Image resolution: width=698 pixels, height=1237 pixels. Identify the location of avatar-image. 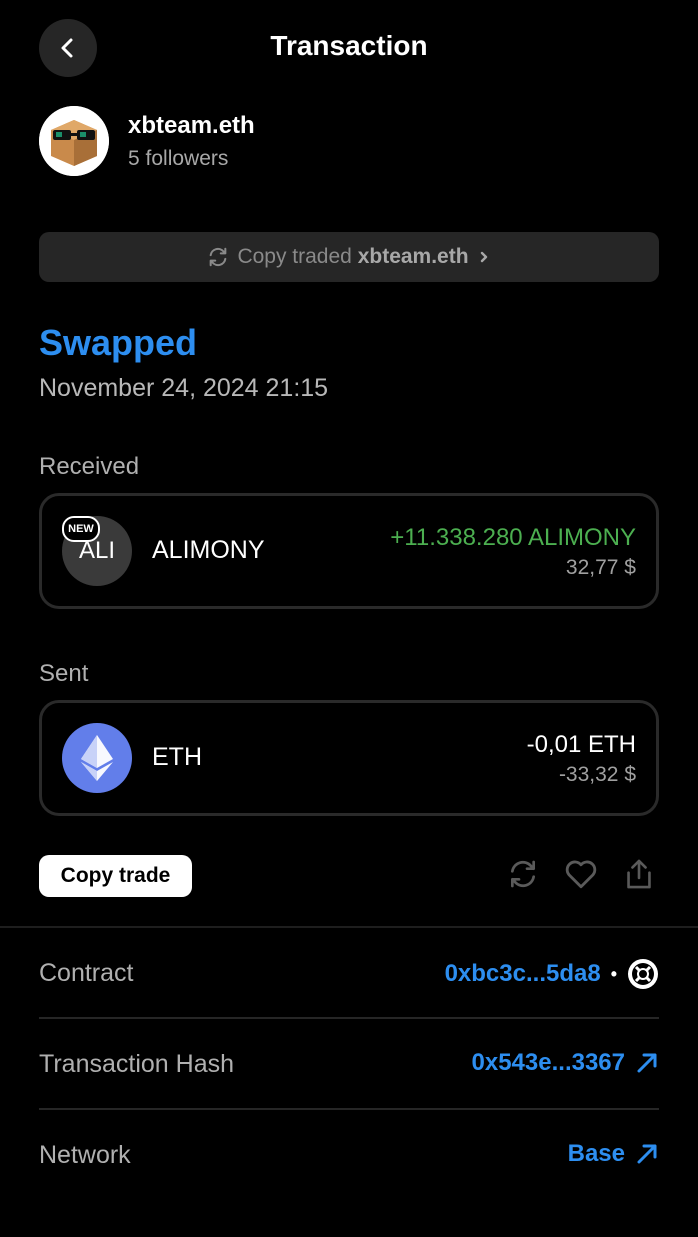
(74, 141).